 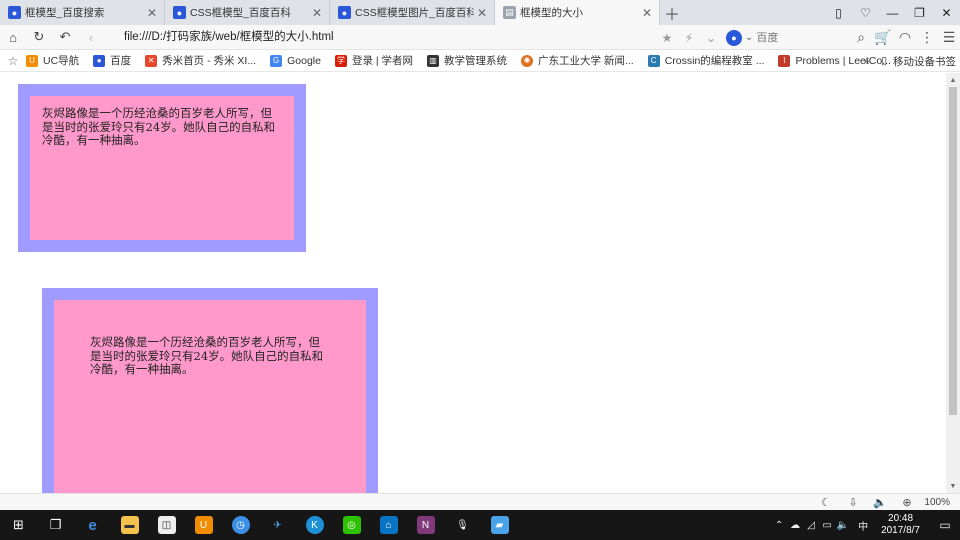 What do you see at coordinates (953, 251) in the screenshot?
I see `scroll-thumb` at bounding box center [953, 251].